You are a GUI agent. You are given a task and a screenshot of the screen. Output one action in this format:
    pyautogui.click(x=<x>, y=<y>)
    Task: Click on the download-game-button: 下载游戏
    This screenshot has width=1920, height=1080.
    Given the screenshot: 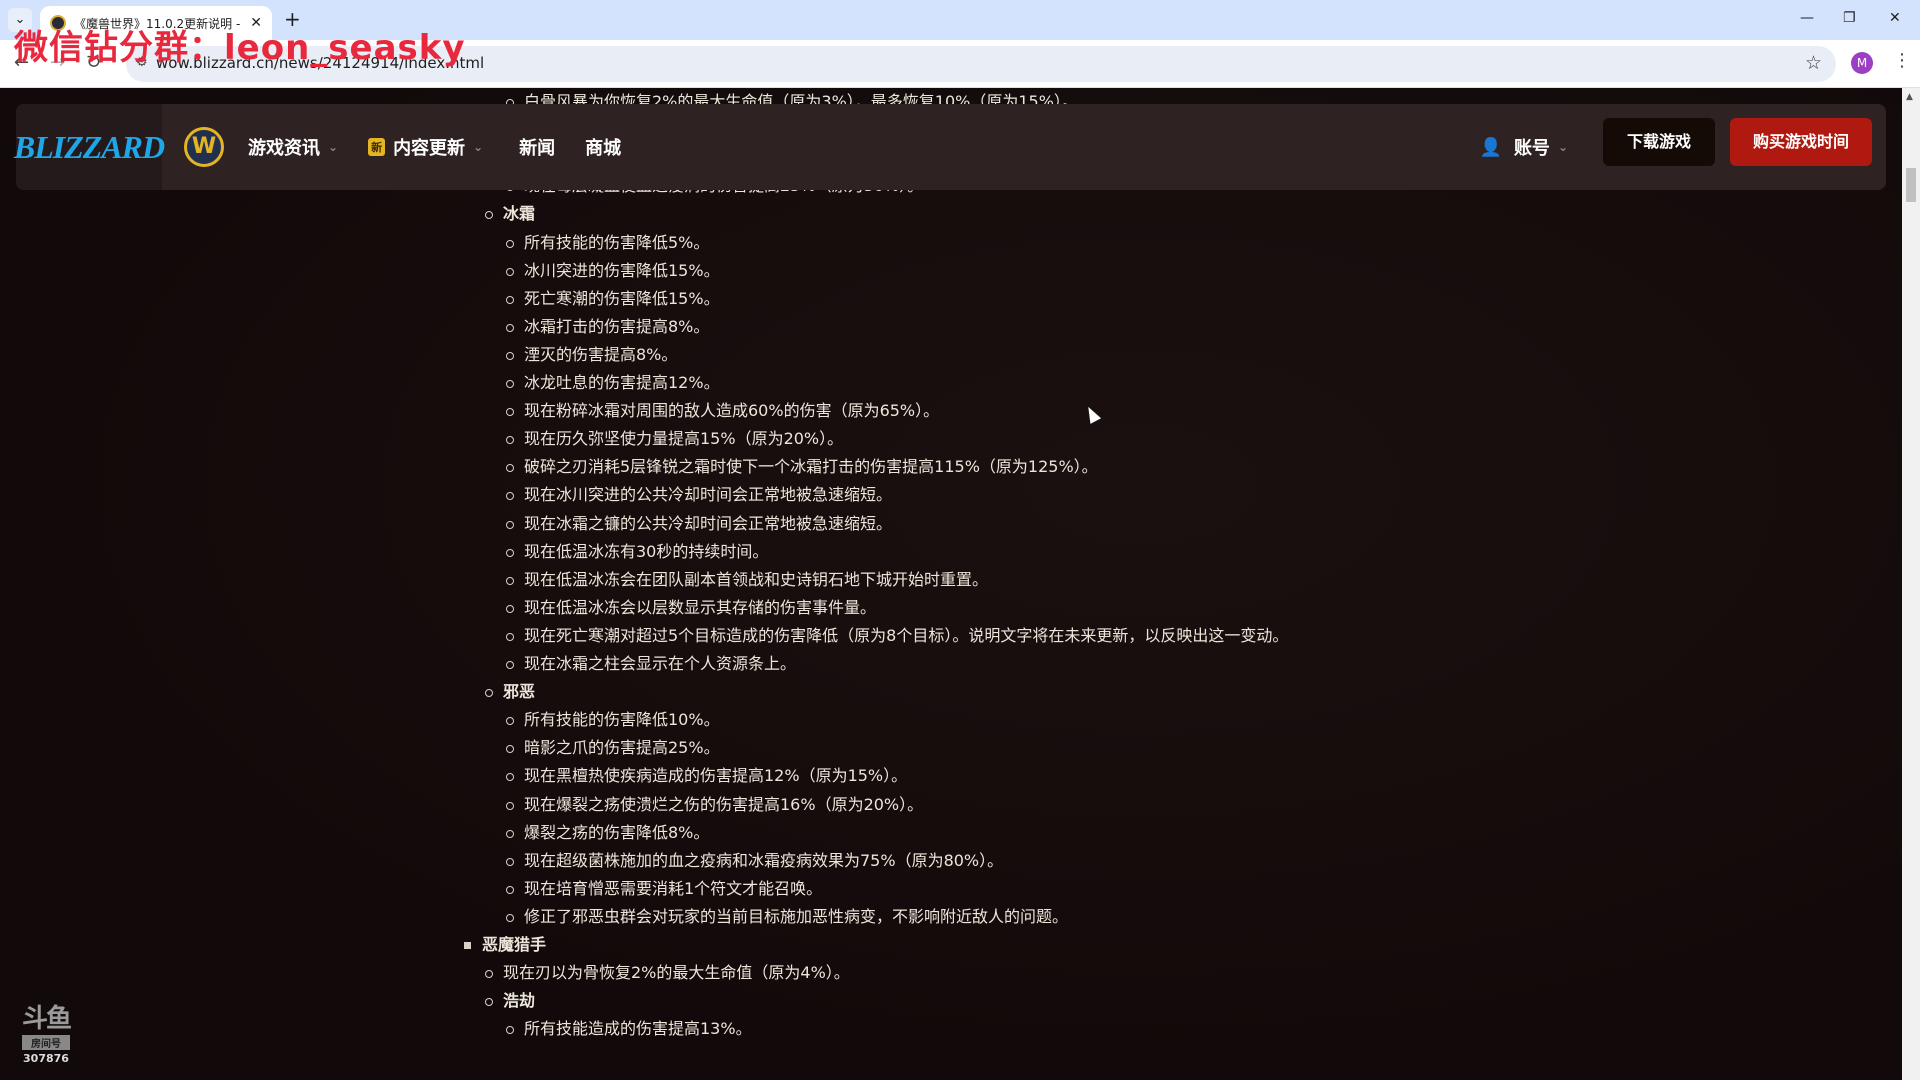 What is the action you would take?
    pyautogui.click(x=1659, y=142)
    